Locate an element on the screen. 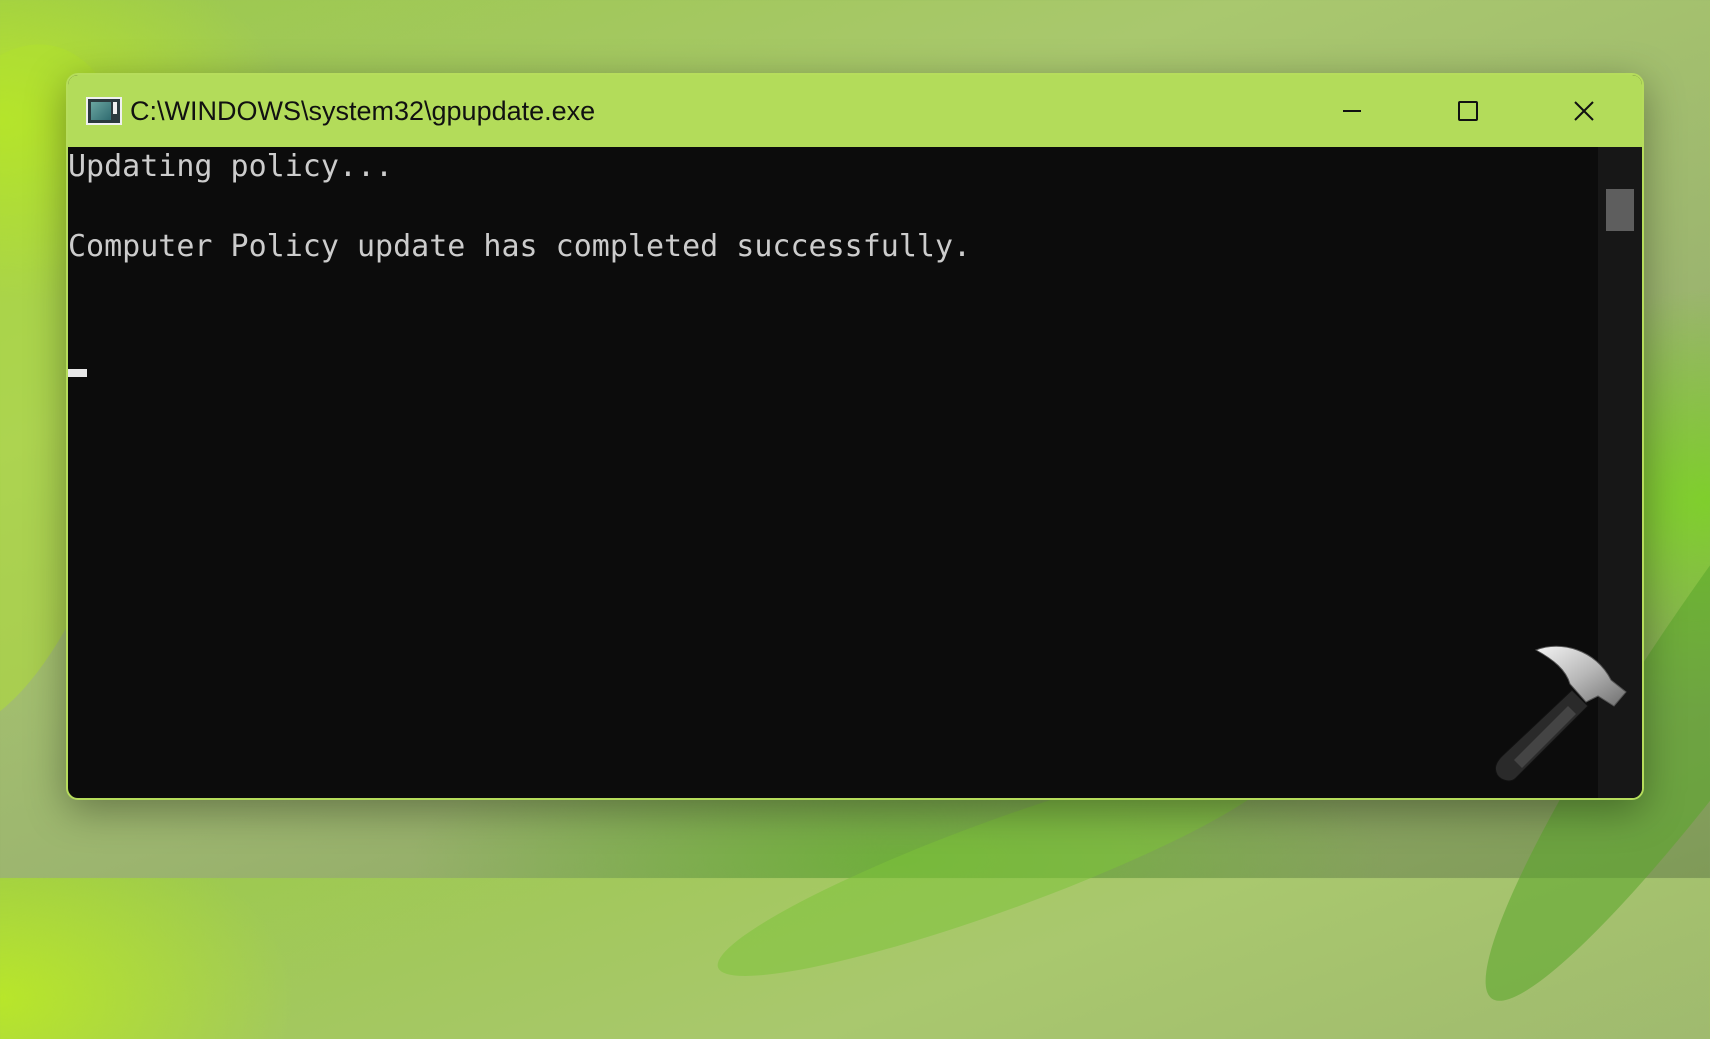 This screenshot has height=1039, width=1710. maximize-button is located at coordinates (1468, 111).